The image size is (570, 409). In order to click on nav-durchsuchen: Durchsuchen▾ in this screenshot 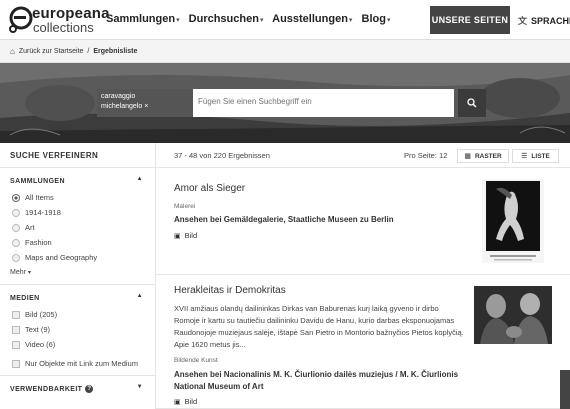, I will do `click(226, 19)`.